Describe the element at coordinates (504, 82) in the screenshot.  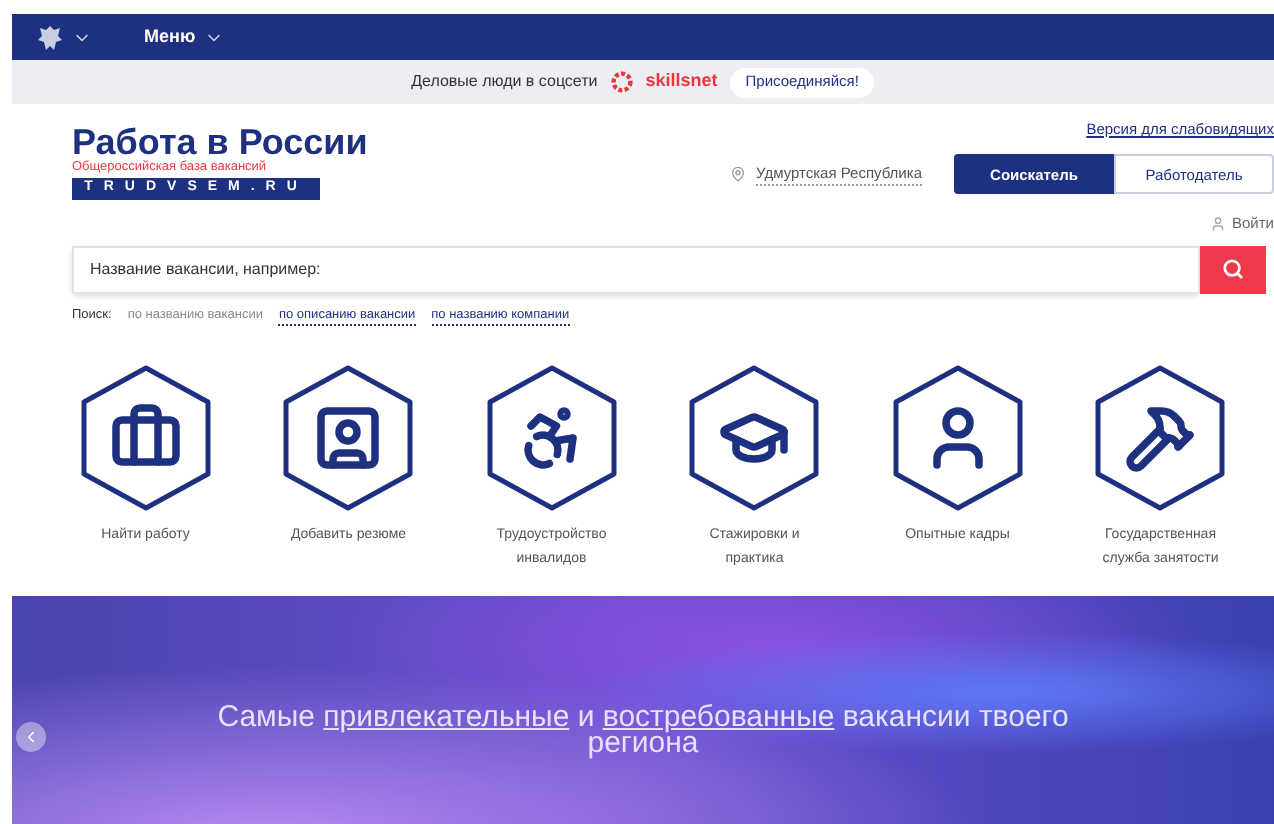
I see `promo-text: Деловые люди в соцсети` at that location.